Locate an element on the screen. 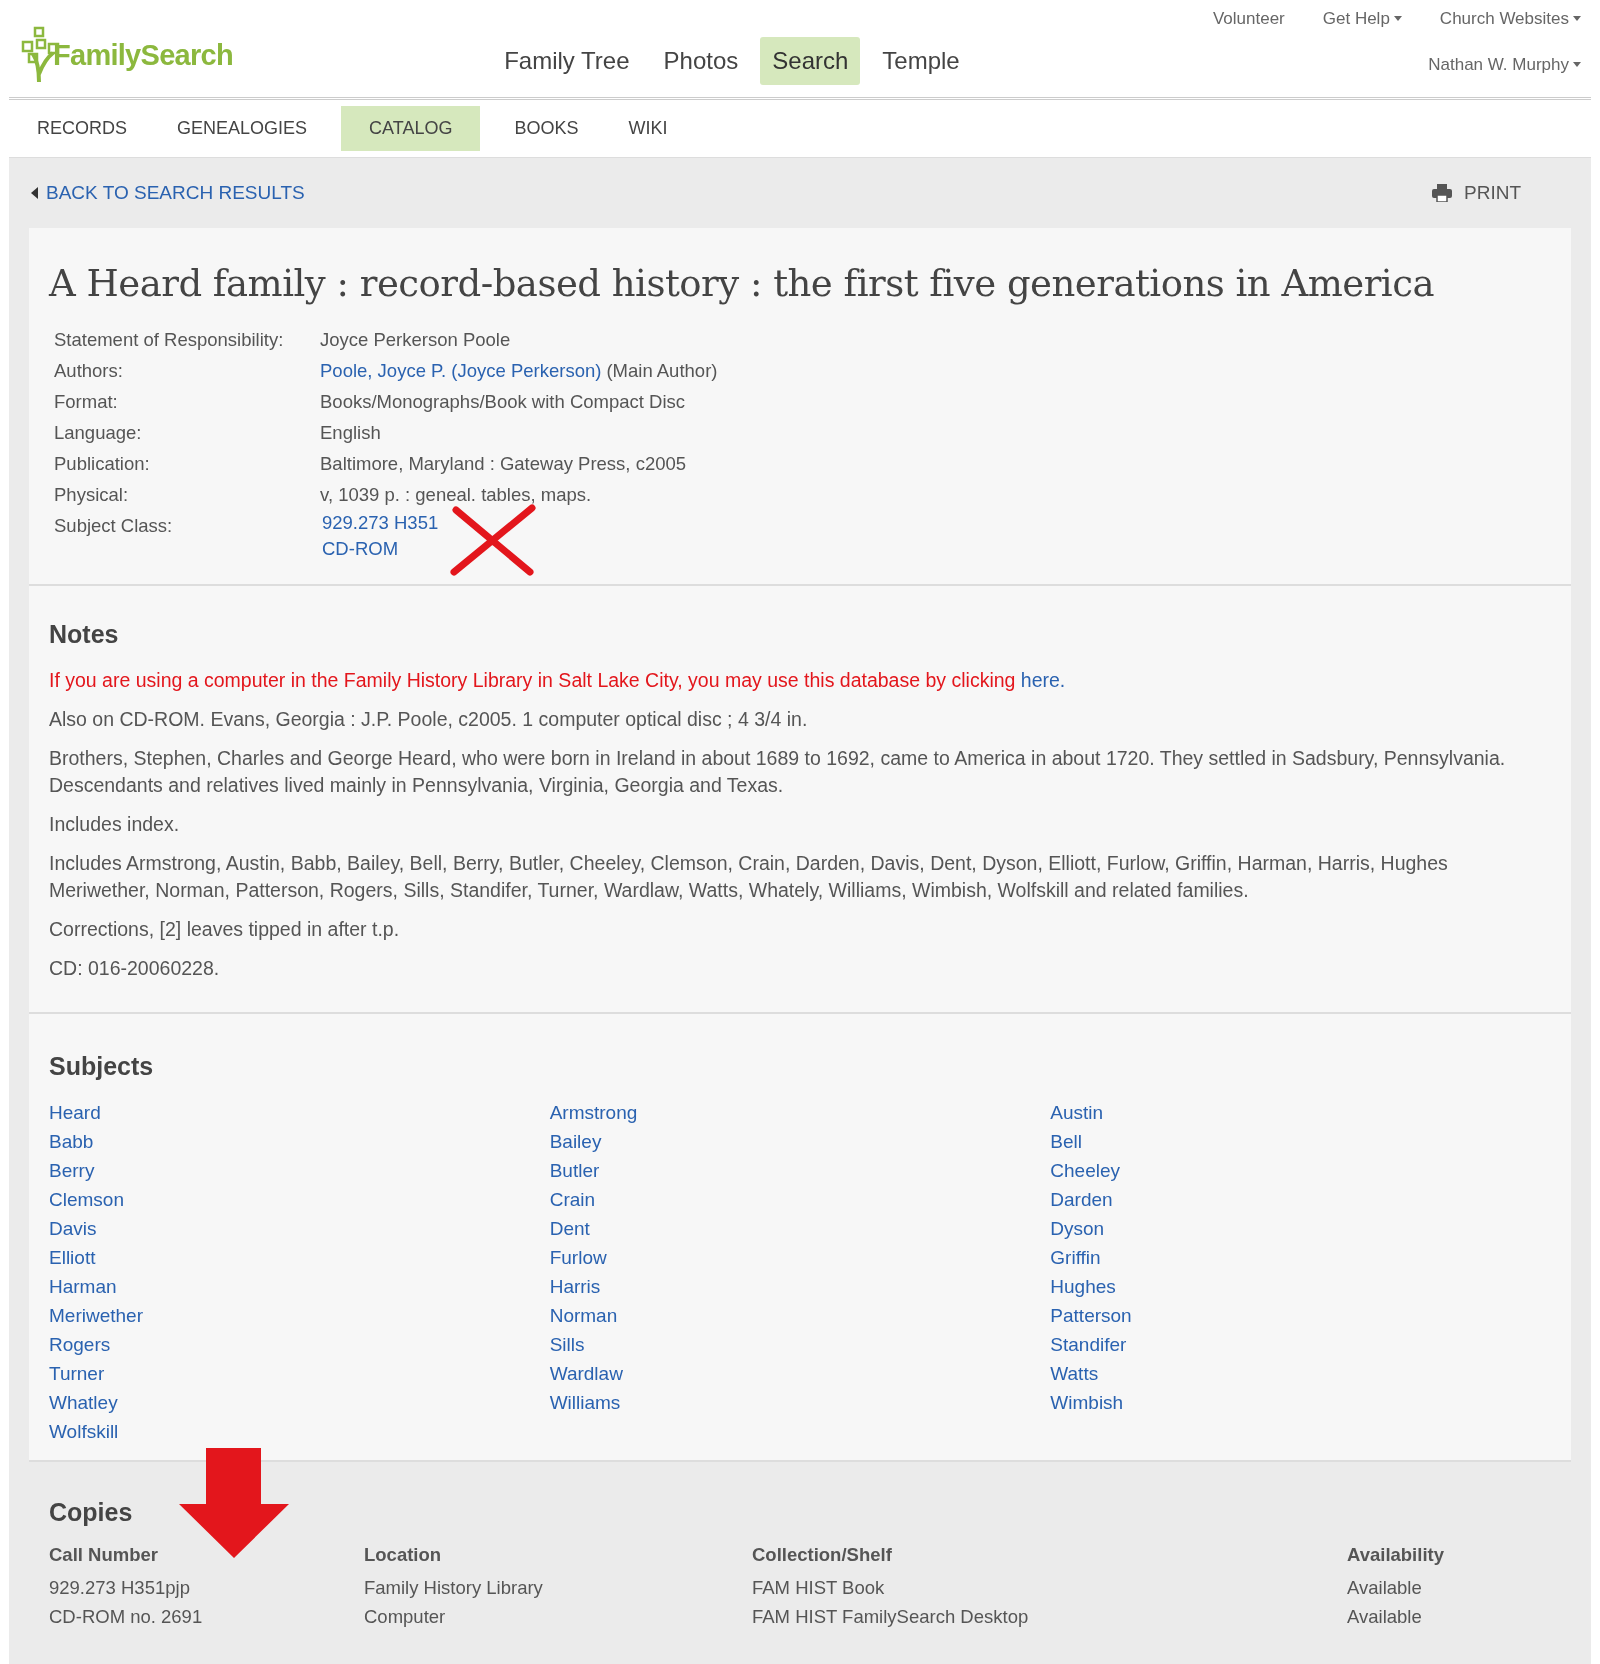 Image resolution: width=1600 pixels, height=1664 pixels. nav-link: Temple is located at coordinates (921, 61).